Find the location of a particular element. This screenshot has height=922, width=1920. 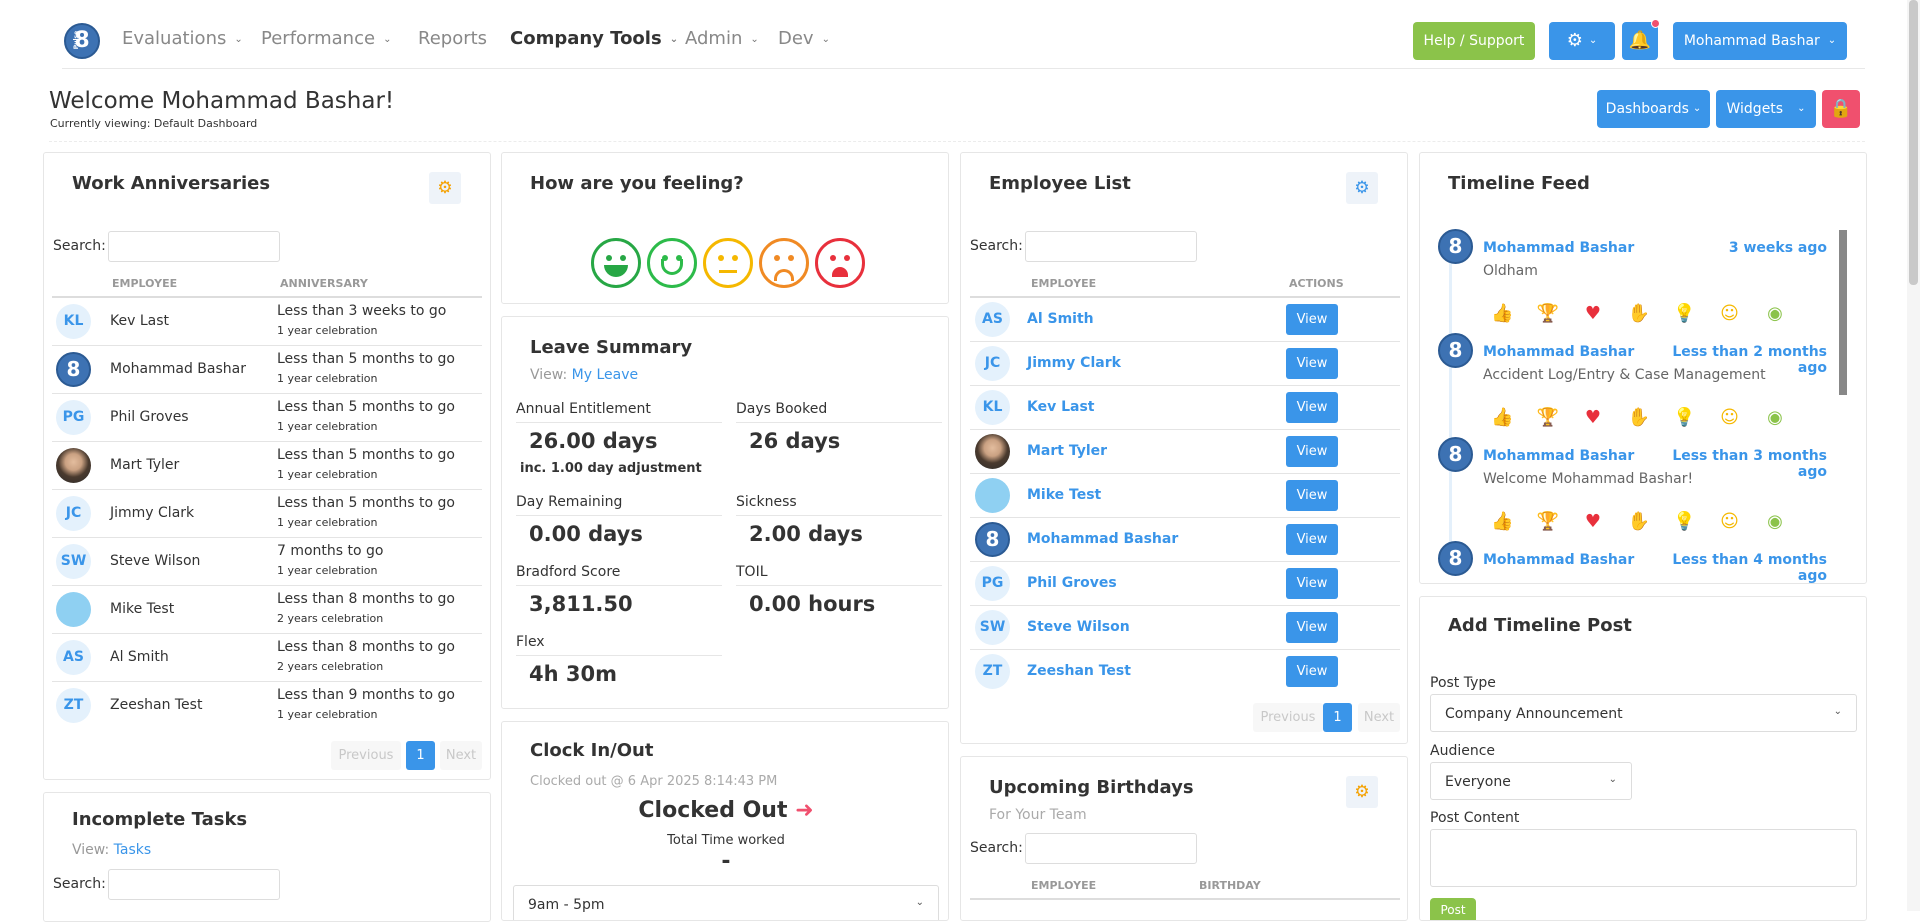

total-time-label: Total Time worked is located at coordinates (726, 840).